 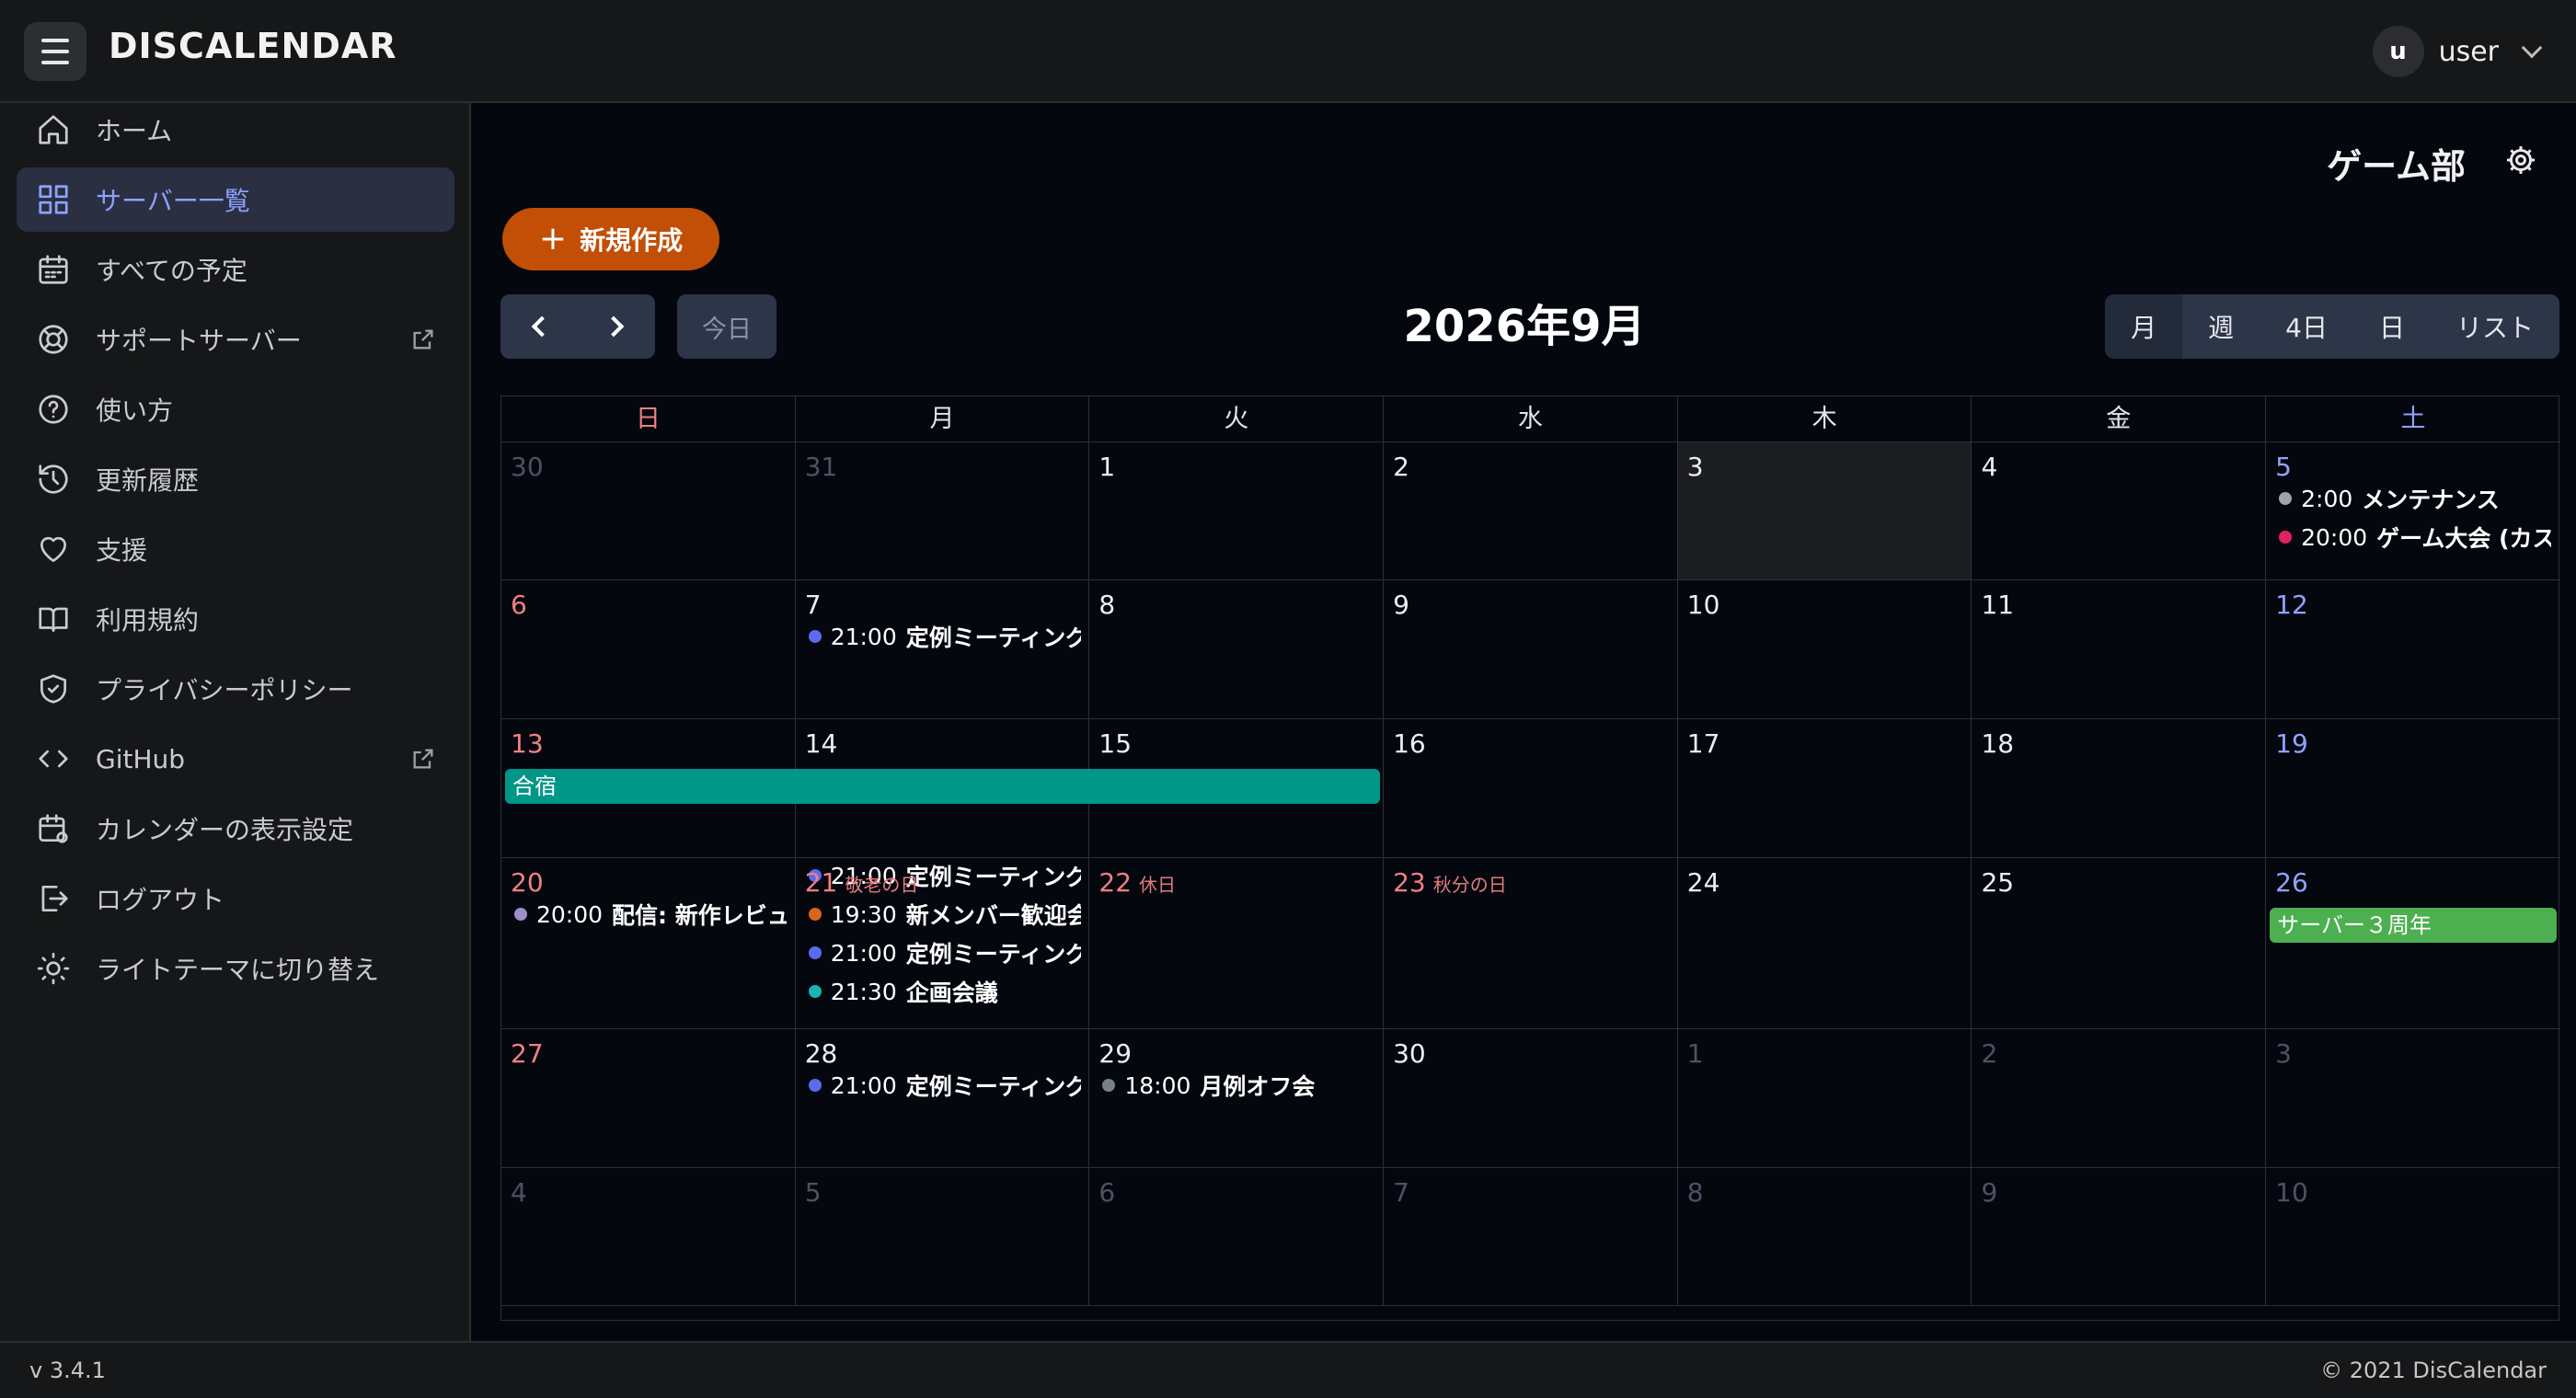 What do you see at coordinates (2495, 326) in the screenshot?
I see `view-list-button: リスト` at bounding box center [2495, 326].